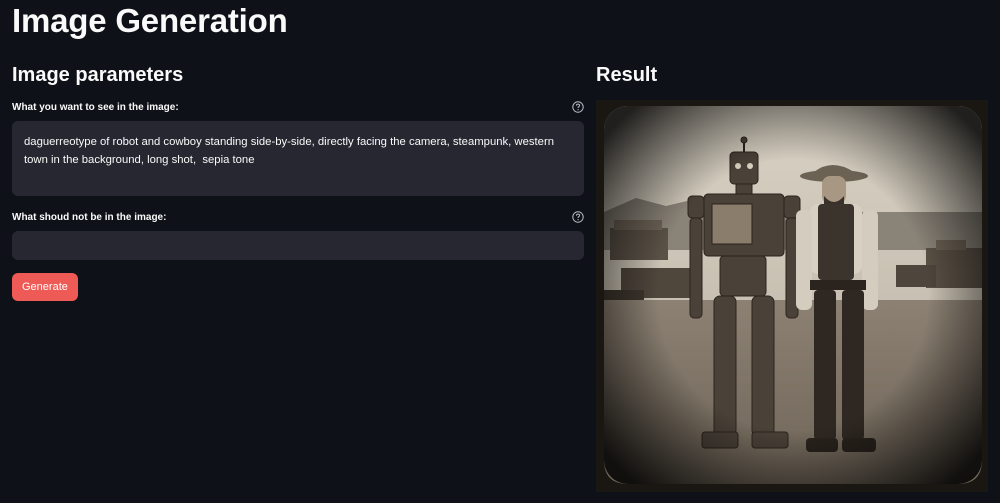 Image resolution: width=1000 pixels, height=503 pixels. Describe the element at coordinates (298, 107) in the screenshot. I see `prompt-label-row: What you want to see in the image:` at that location.